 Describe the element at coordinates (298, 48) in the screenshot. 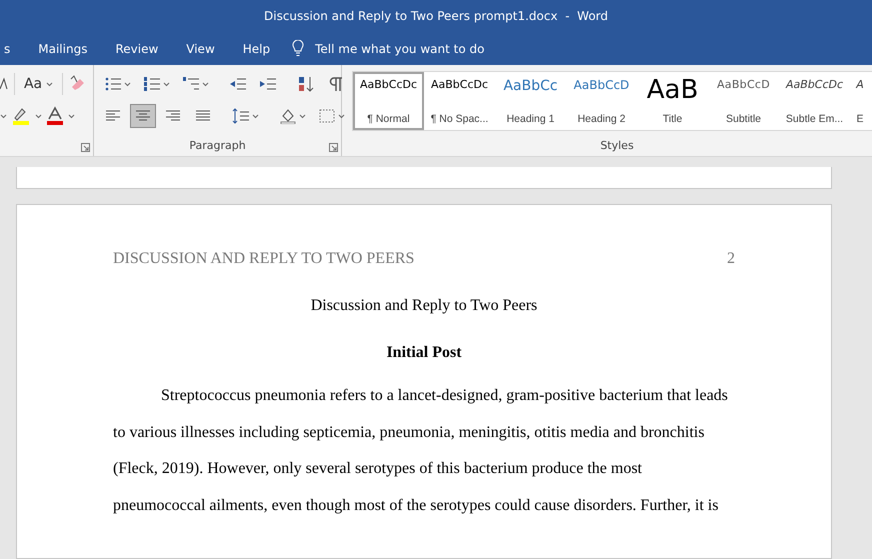

I see `lightbulb-icon` at that location.